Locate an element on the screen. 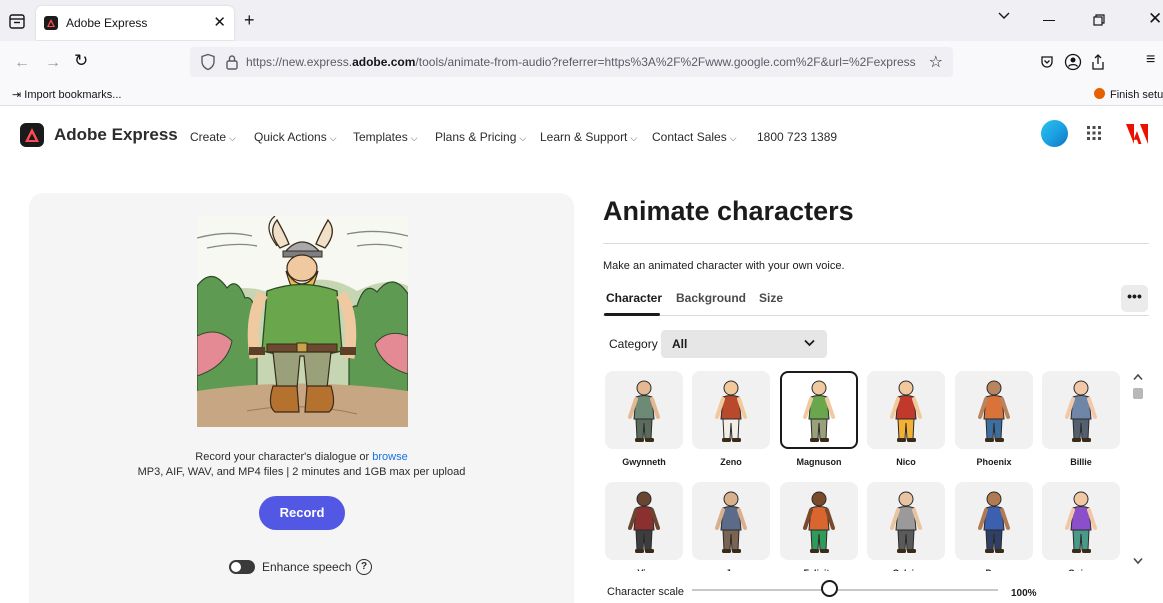 This screenshot has width=1163, height=603. character-card-felicity is located at coordinates (819, 521).